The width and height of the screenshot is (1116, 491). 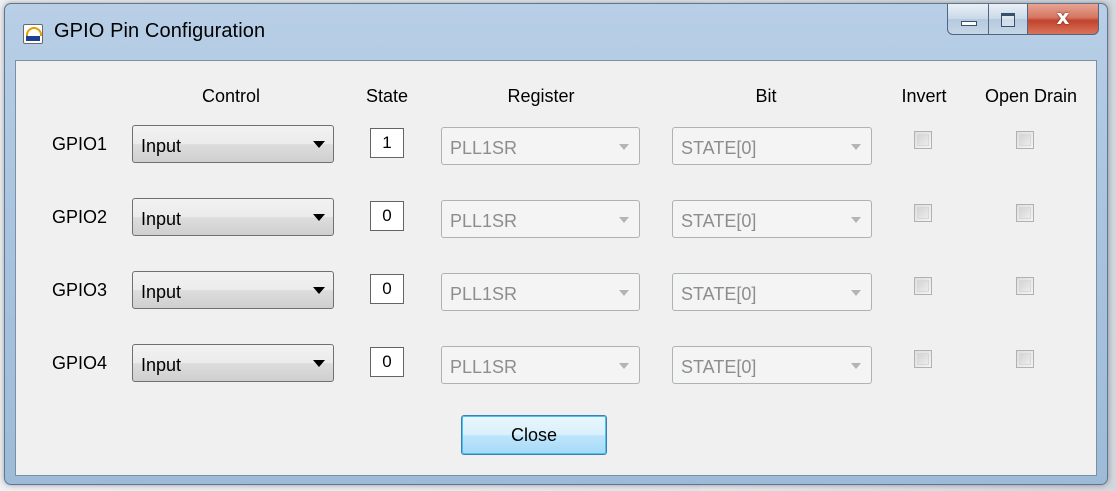 I want to click on minimize-button, so click(x=968, y=19).